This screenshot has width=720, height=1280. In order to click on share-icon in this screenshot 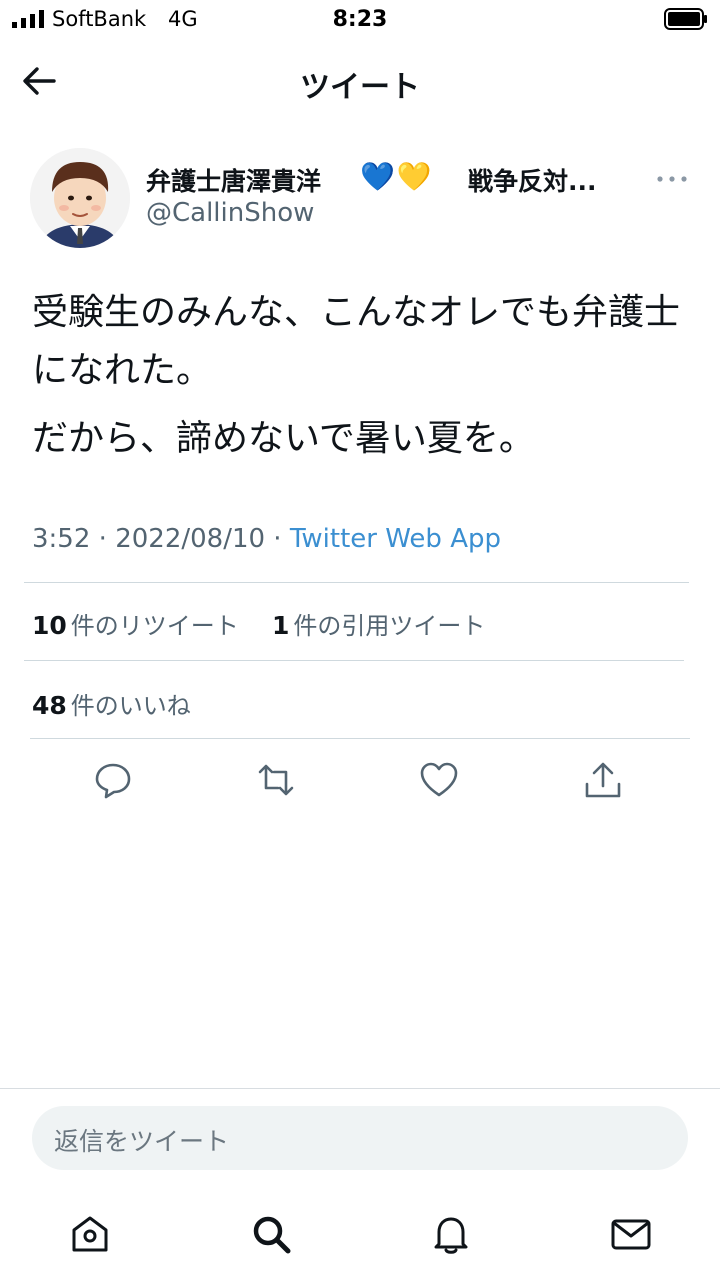, I will do `click(603, 780)`.